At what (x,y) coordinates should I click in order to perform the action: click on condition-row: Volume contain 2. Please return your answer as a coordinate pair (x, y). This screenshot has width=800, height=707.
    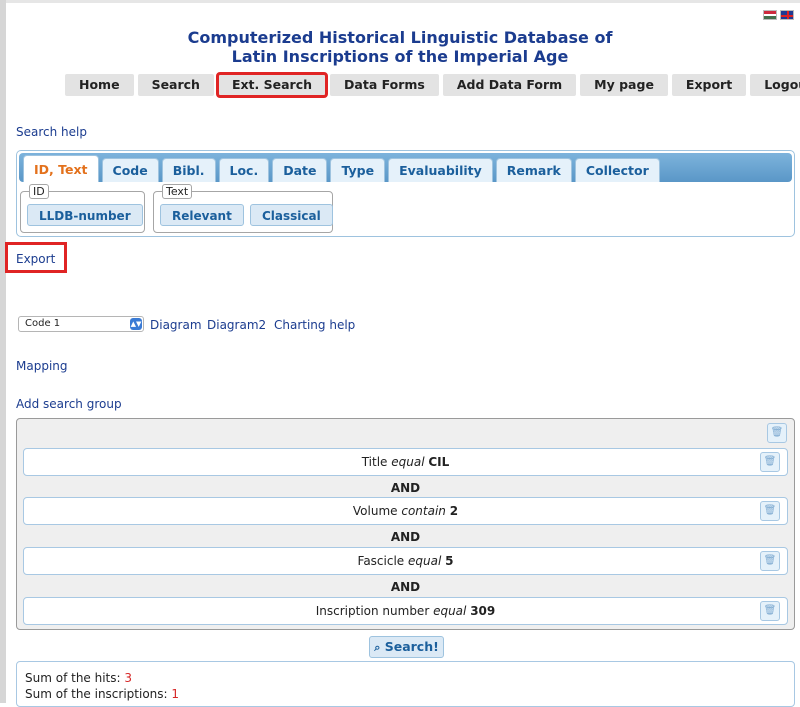
    Looking at the image, I should click on (405, 511).